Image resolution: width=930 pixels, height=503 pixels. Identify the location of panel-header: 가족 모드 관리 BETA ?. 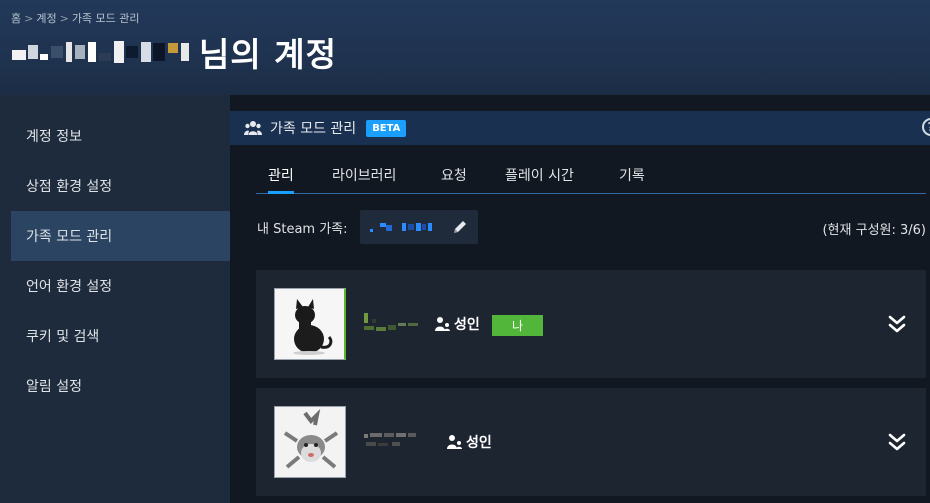
(580, 128).